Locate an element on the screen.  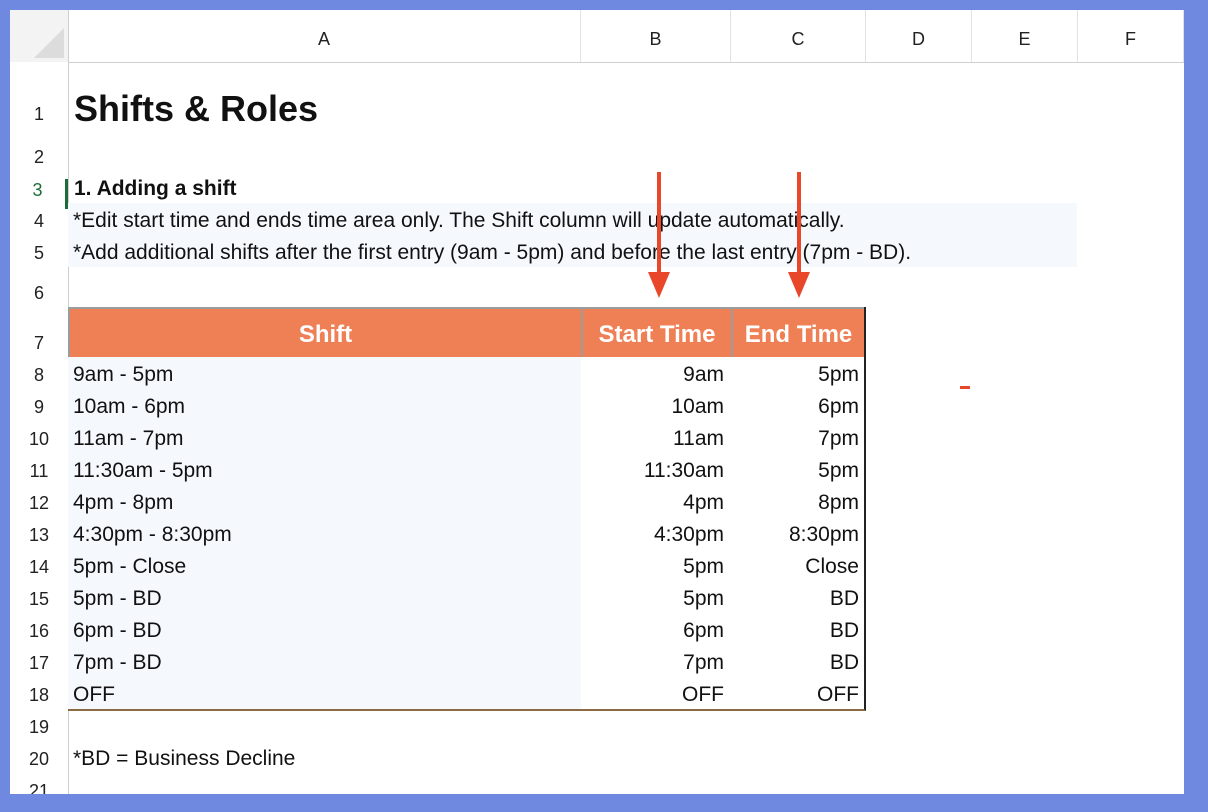
shift-cell: 4pm - 8pm is located at coordinates (123, 503).